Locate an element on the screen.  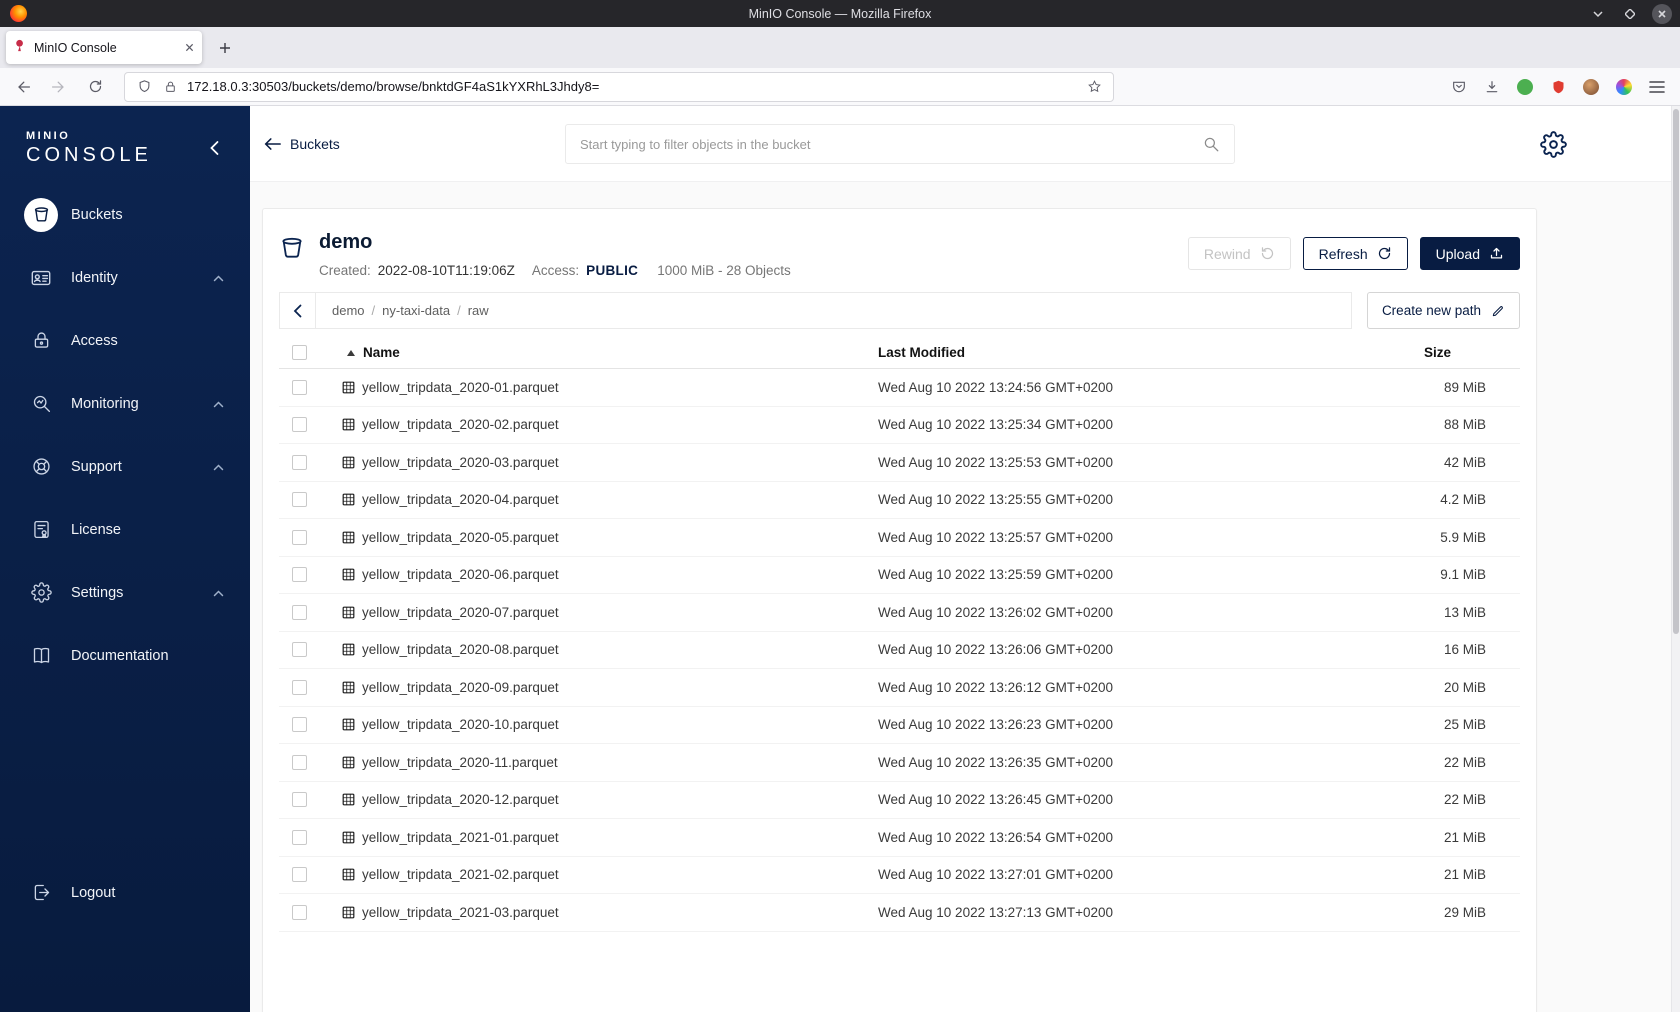
tab-minio-console: MinIO Console is located at coordinates (104, 47).